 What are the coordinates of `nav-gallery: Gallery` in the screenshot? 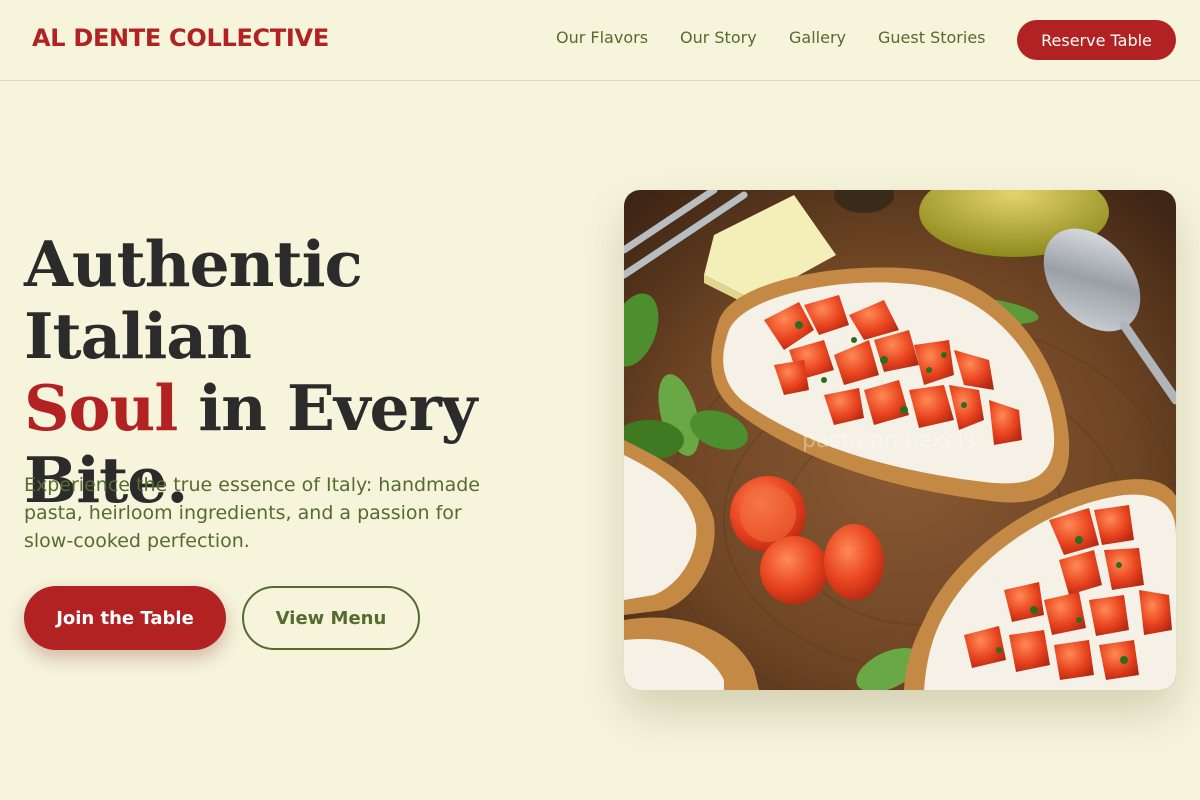 It's located at (817, 37).